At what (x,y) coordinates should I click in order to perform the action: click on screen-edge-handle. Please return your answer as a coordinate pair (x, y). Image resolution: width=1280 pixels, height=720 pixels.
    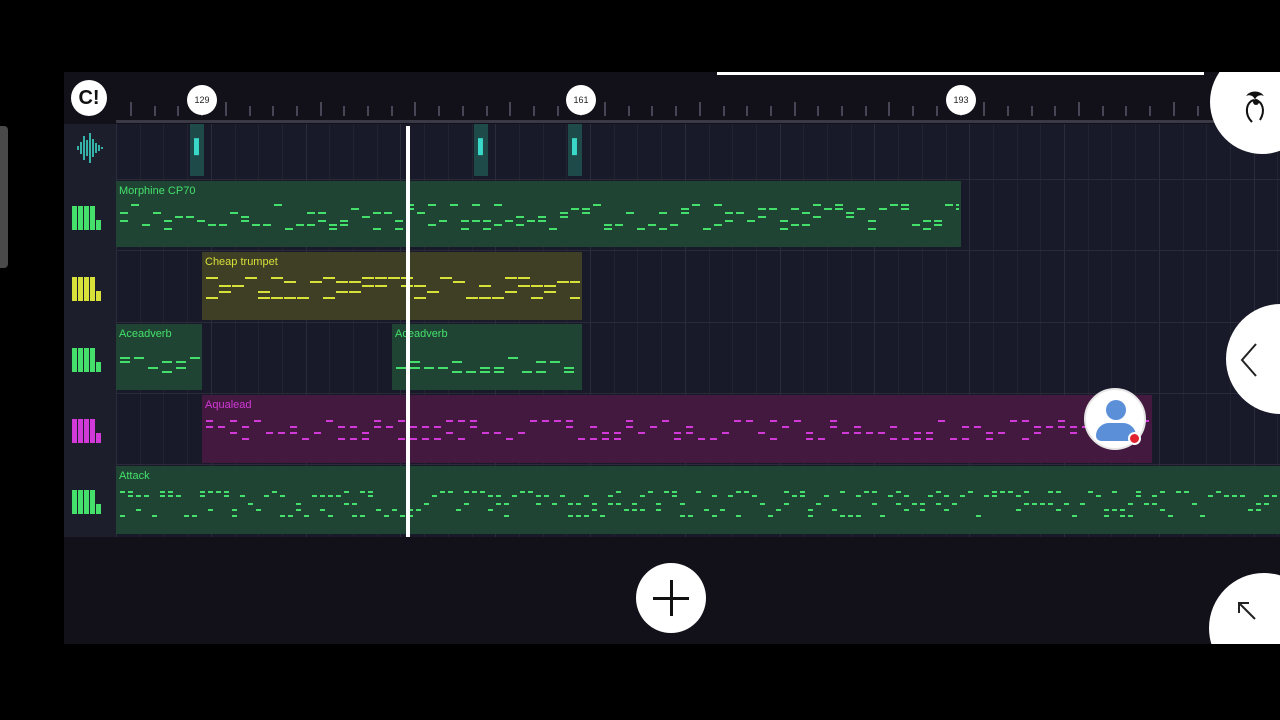
    Looking at the image, I should click on (4, 197).